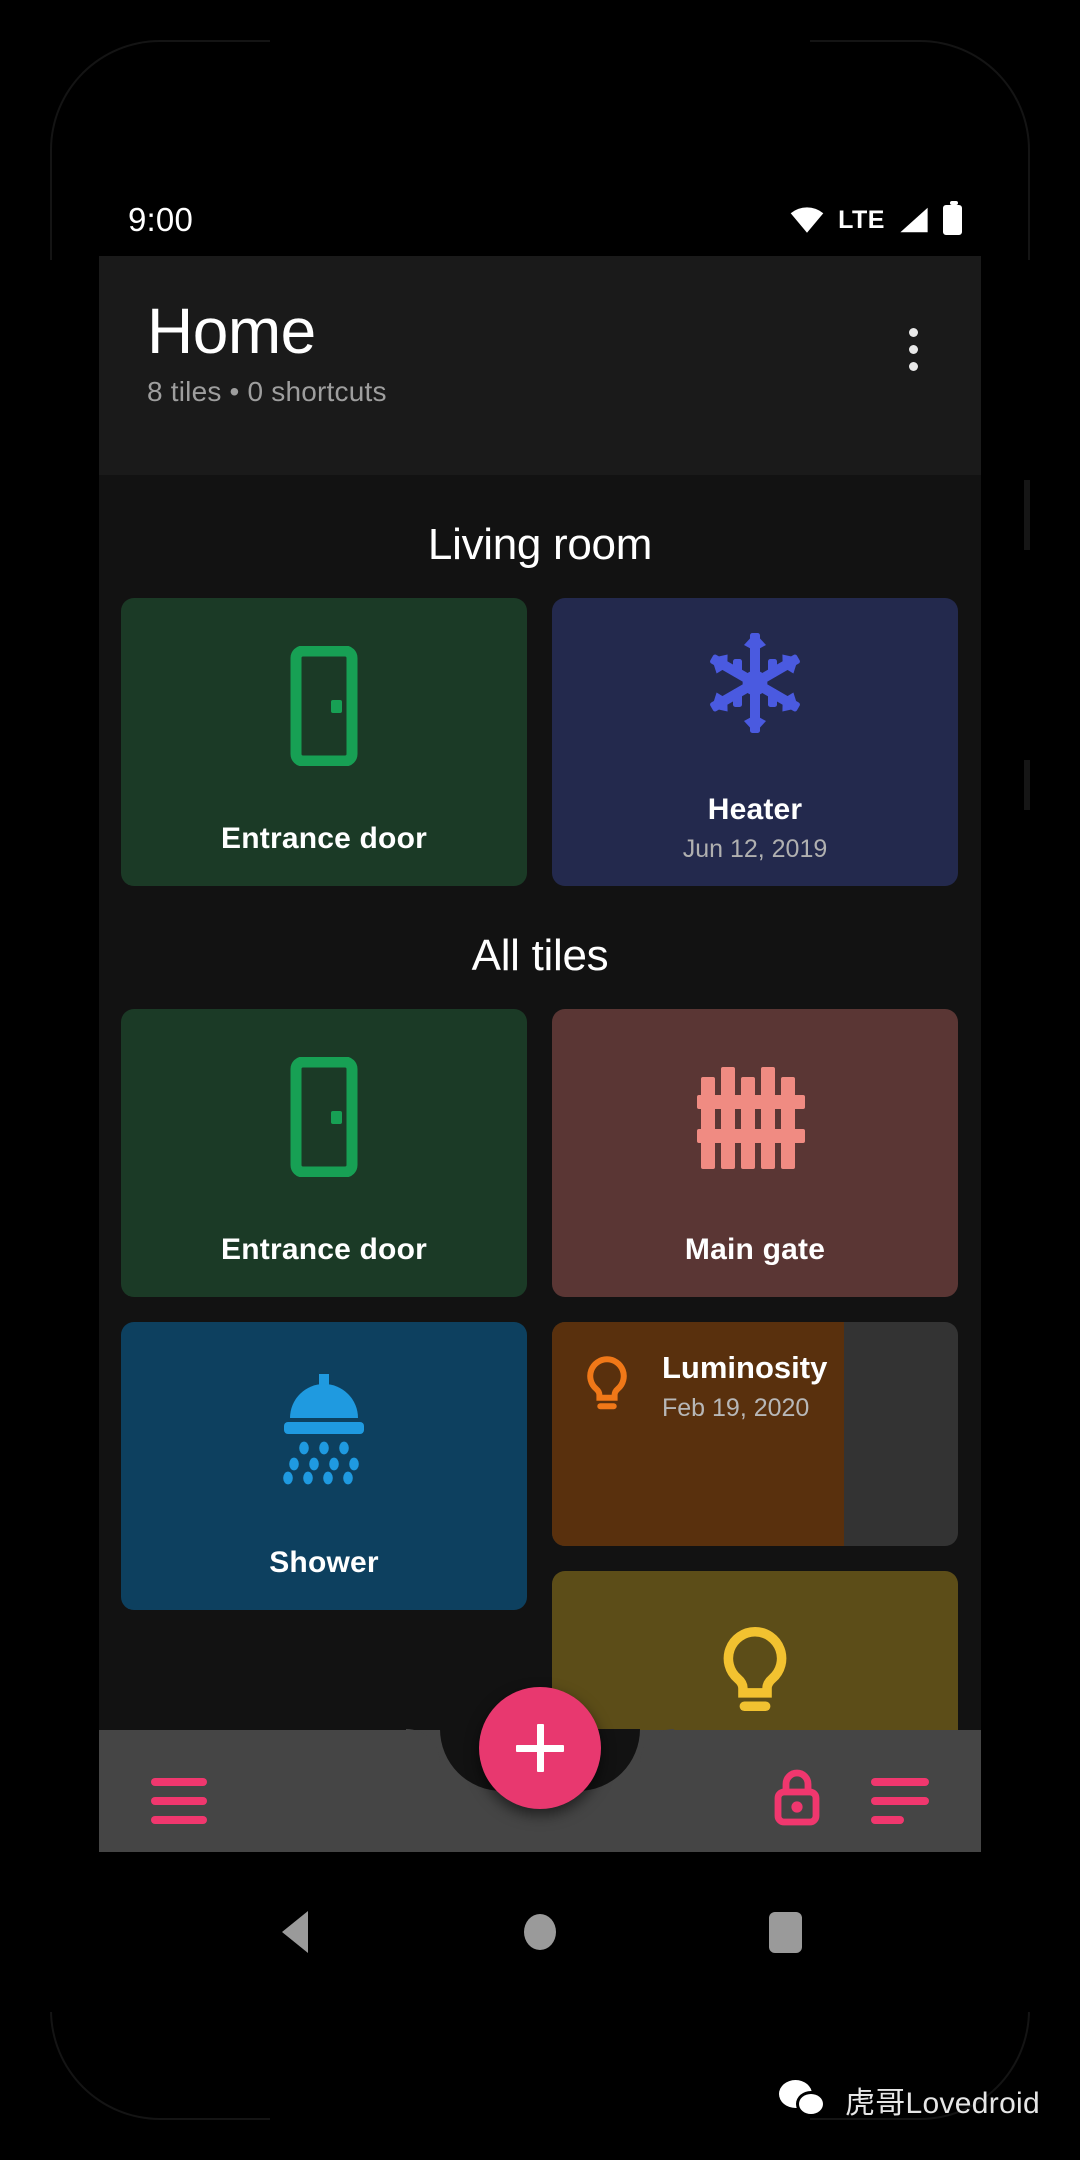  I want to click on nav-home-button, so click(540, 1932).